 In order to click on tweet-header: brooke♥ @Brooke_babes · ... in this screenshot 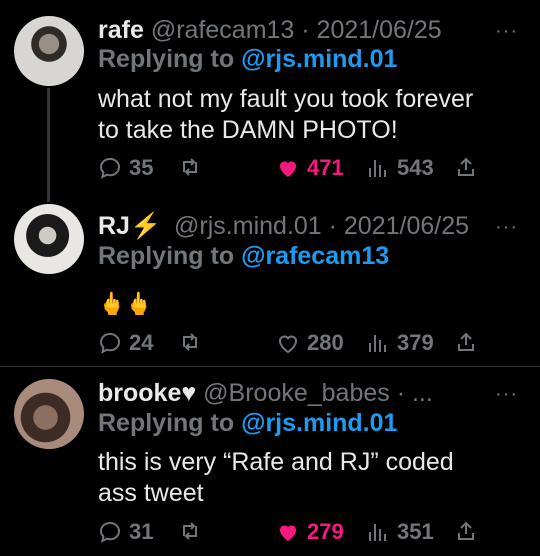, I will do `click(265, 393)`.